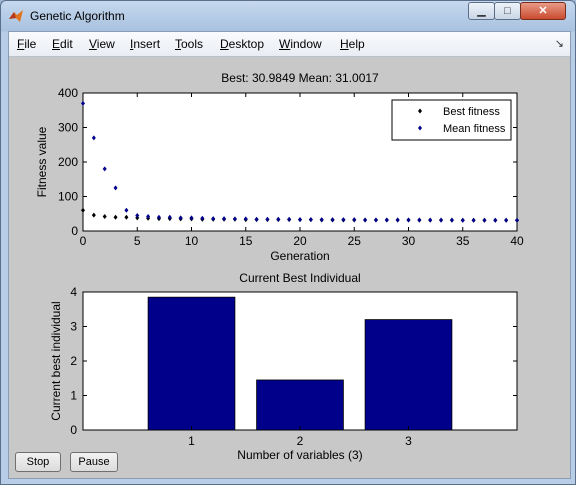  What do you see at coordinates (16, 16) in the screenshot?
I see `matlab-app-icon` at bounding box center [16, 16].